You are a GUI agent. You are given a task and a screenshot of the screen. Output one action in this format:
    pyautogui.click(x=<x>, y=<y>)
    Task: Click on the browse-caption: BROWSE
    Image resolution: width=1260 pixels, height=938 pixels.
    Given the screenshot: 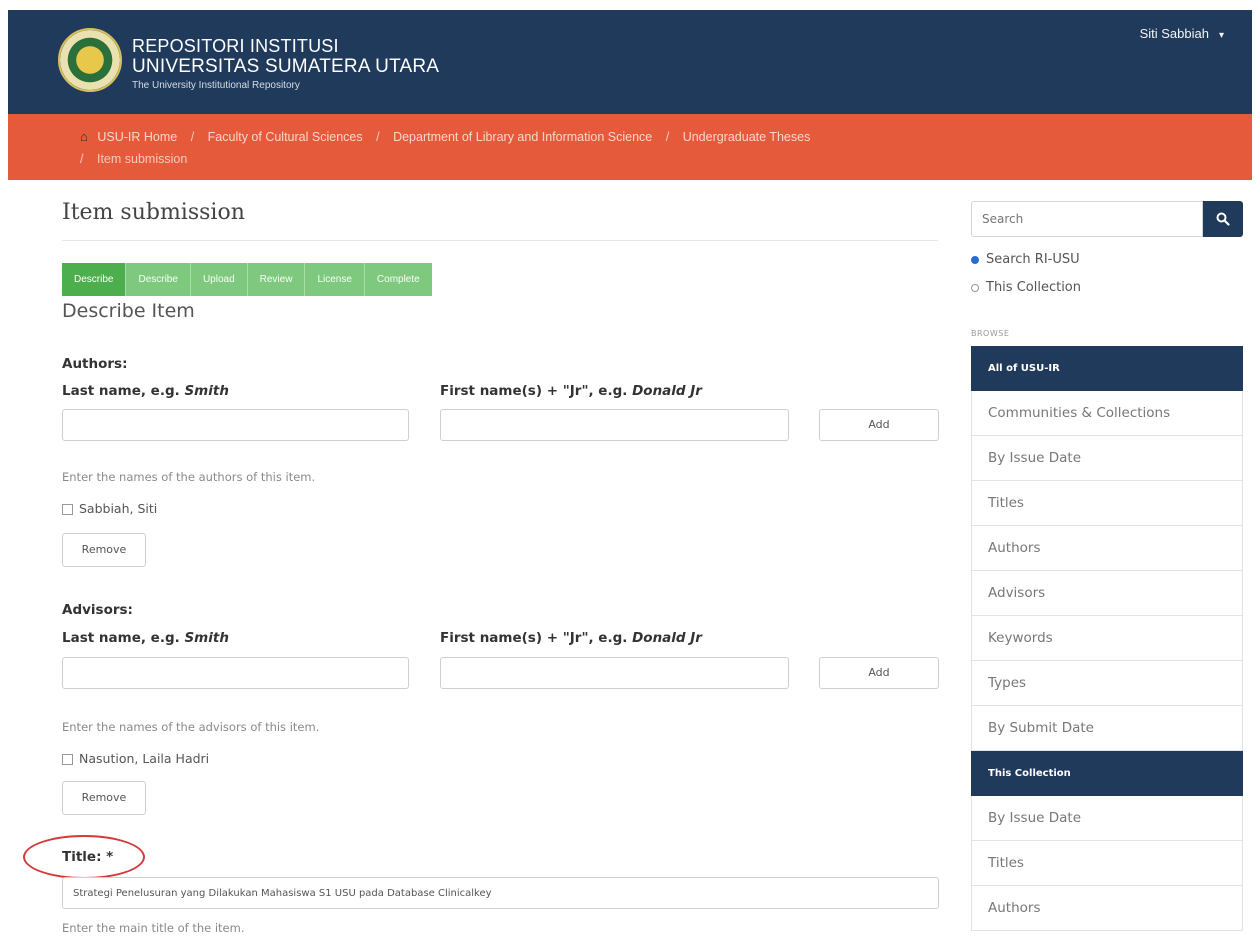 What is the action you would take?
    pyautogui.click(x=990, y=333)
    